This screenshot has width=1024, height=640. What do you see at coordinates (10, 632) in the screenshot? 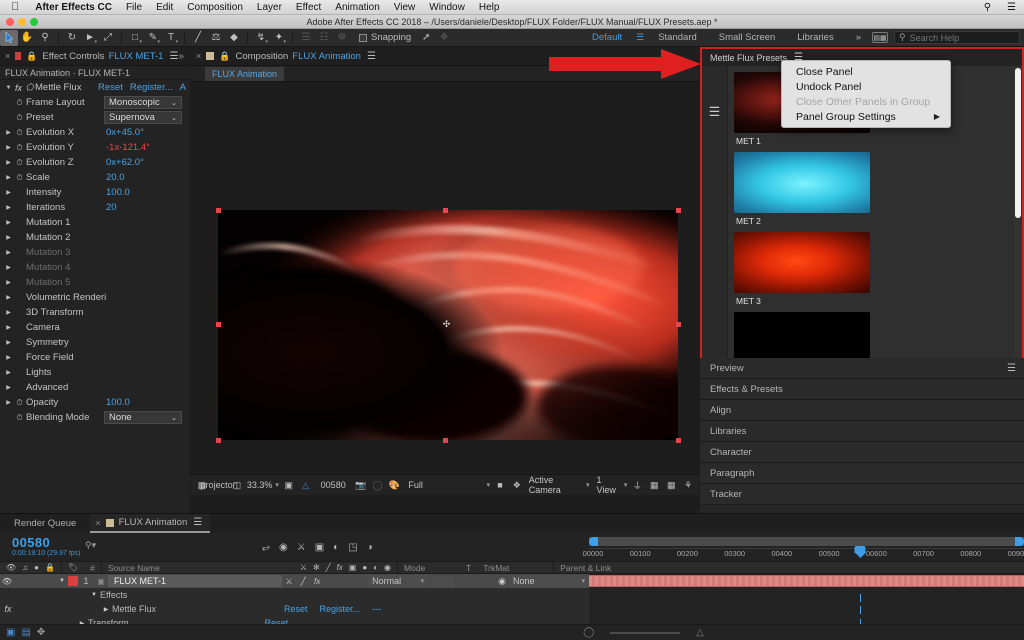
I see `toggle-switches-modes-icon: ▣` at bounding box center [10, 632].